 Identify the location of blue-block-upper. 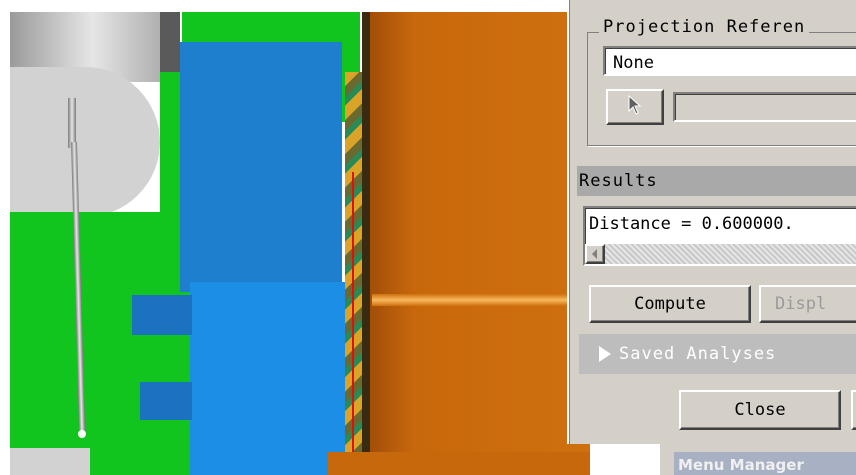
(261, 167).